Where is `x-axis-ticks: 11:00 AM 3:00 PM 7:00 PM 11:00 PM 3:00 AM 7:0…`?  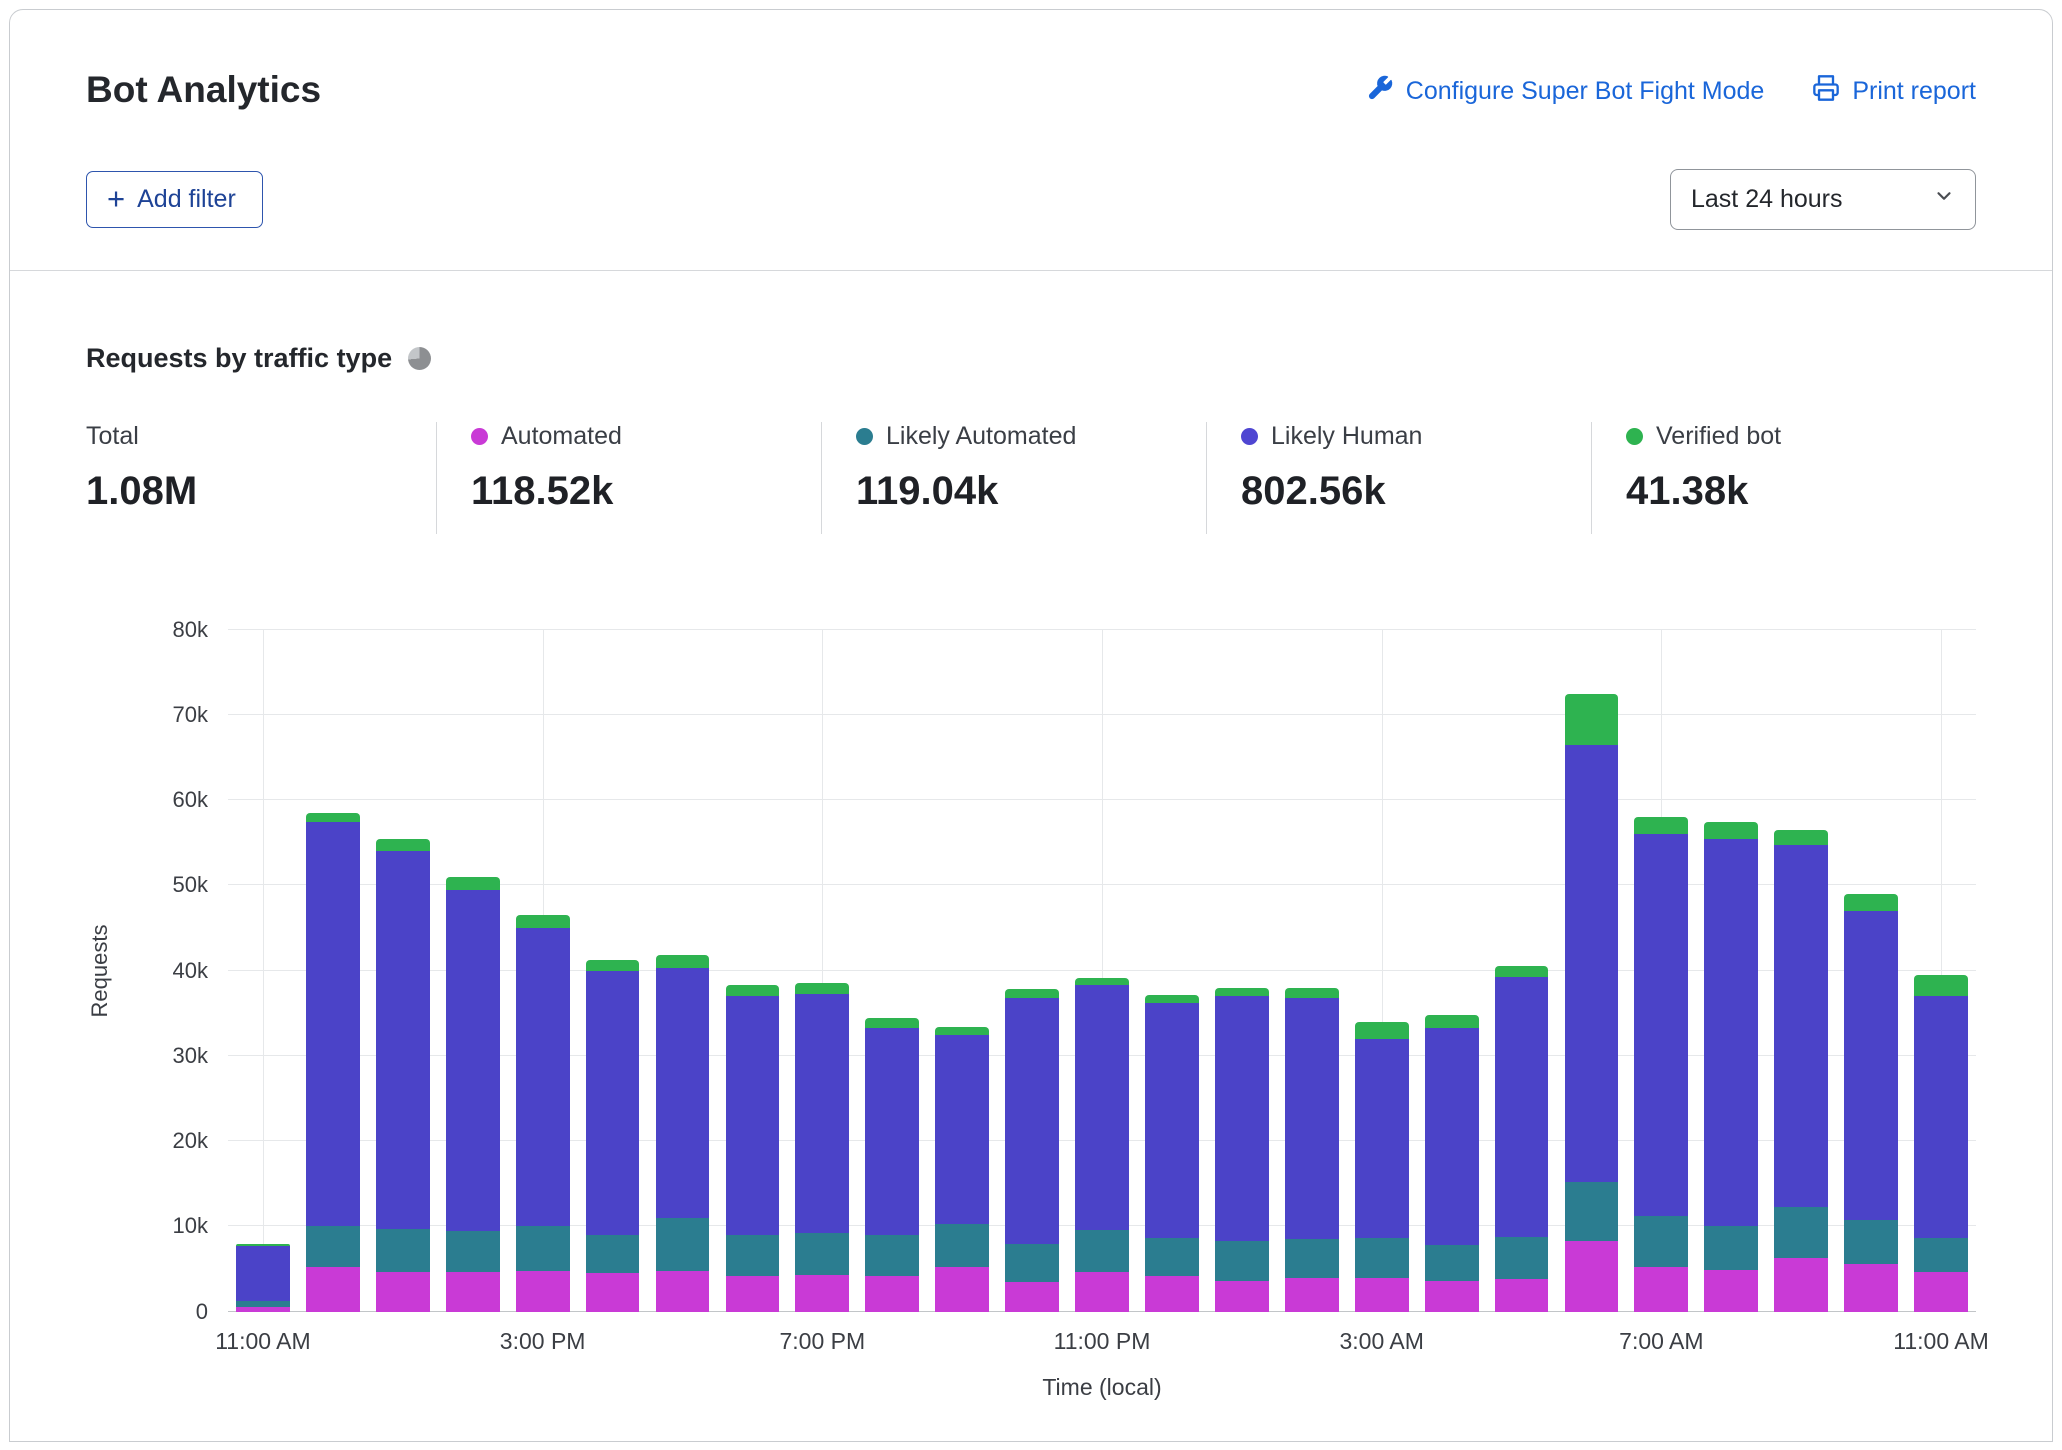
x-axis-ticks: 11:00 AM 3:00 PM 7:00 PM 11:00 PM 3:00 AM 7:0… is located at coordinates (1102, 1334).